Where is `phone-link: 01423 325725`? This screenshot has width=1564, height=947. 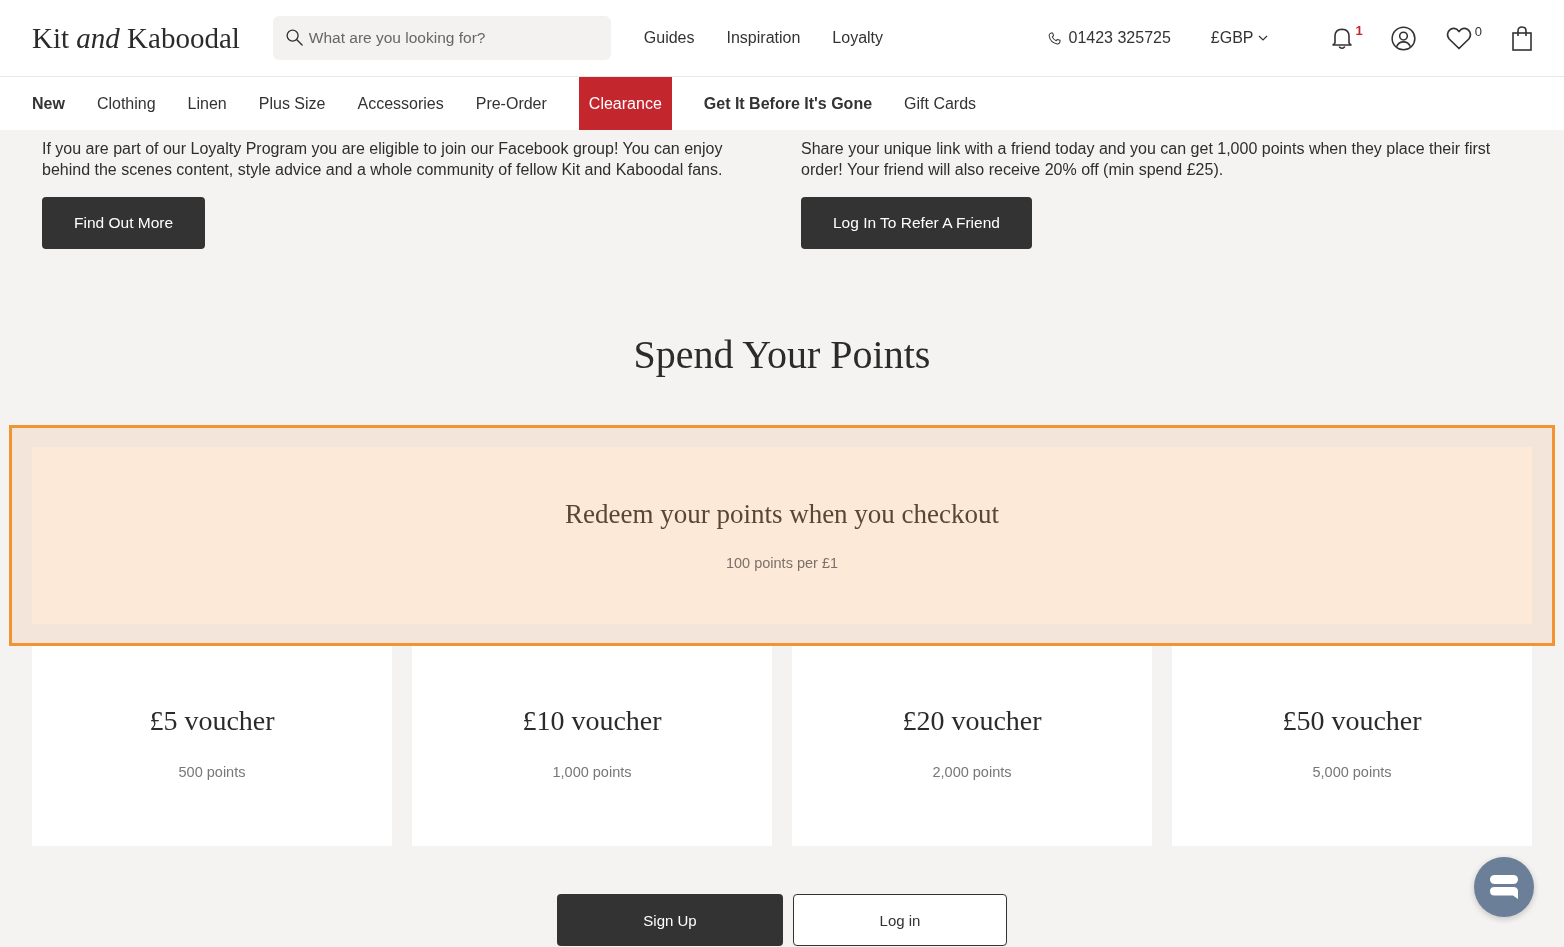
phone-link: 01423 325725 is located at coordinates (1109, 38).